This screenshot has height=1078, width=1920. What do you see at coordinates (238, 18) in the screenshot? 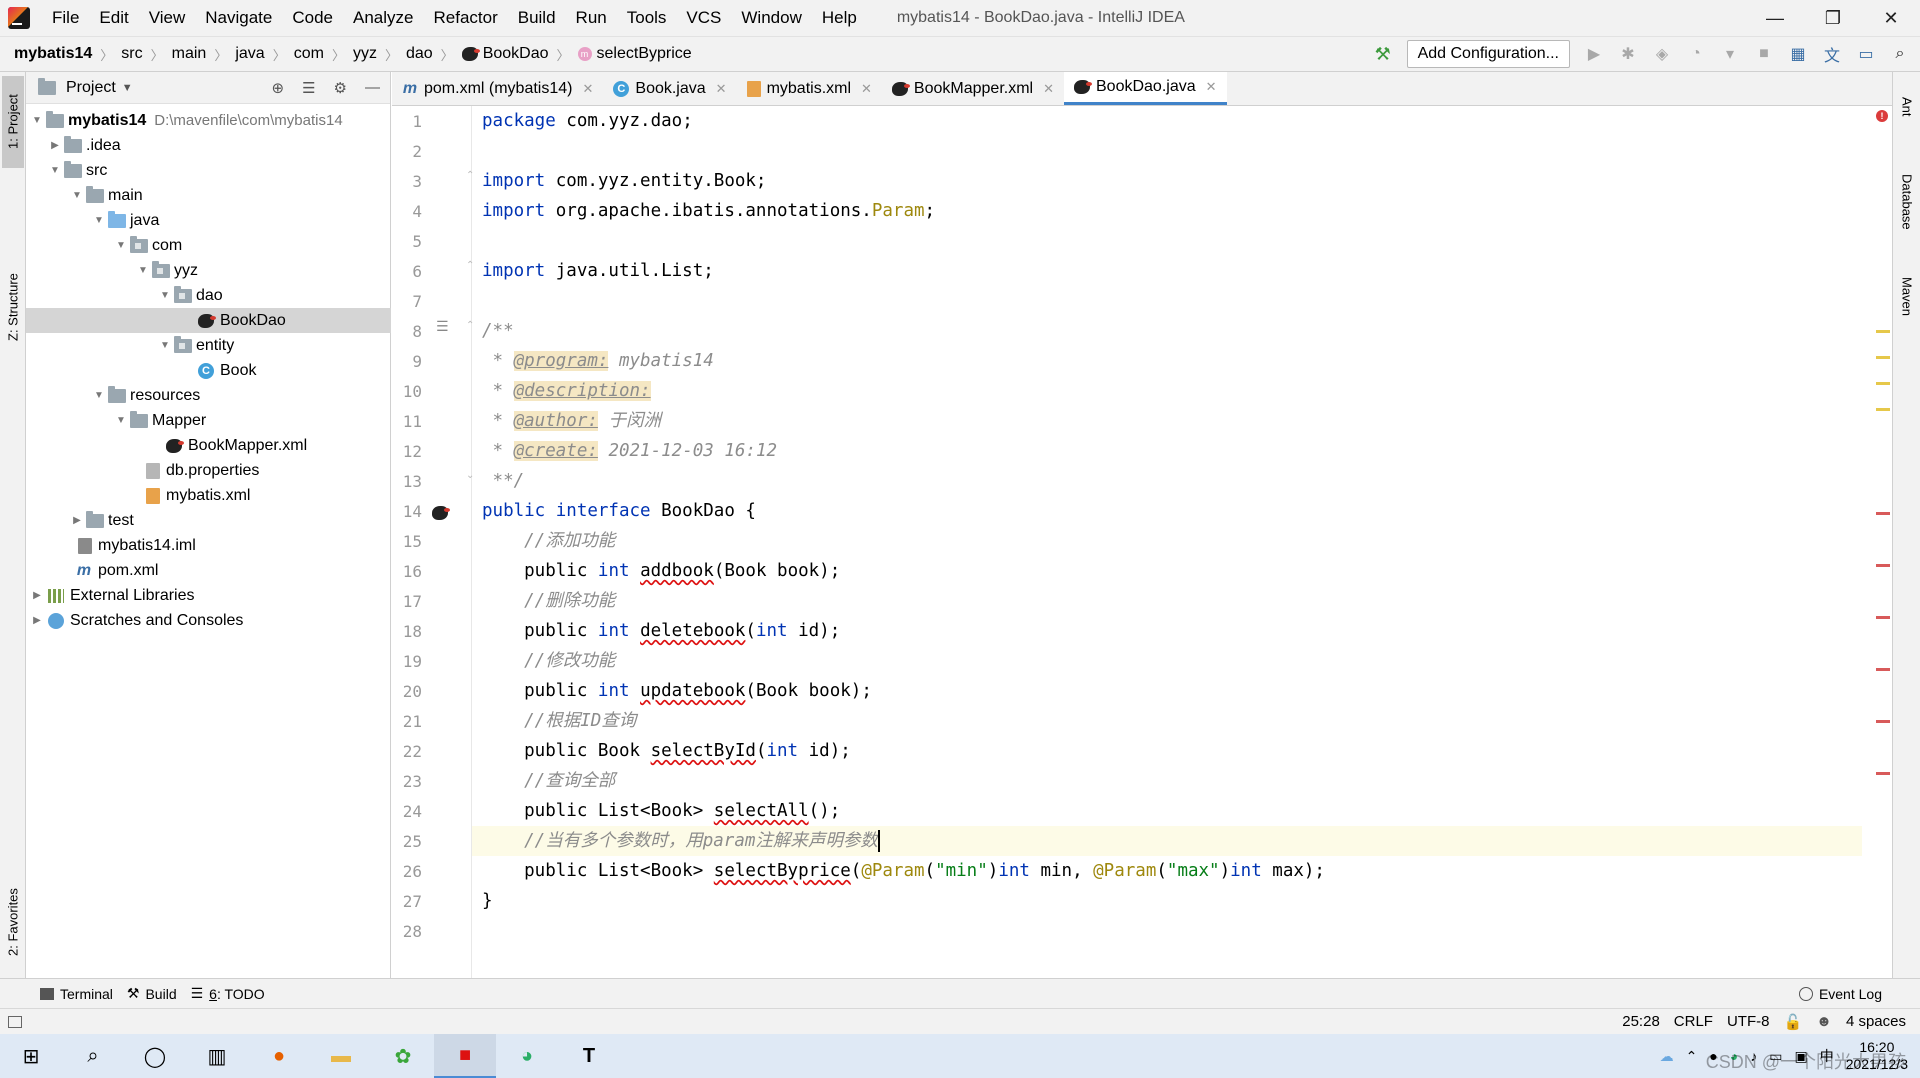
I see `menu-navigate: Navigate` at bounding box center [238, 18].